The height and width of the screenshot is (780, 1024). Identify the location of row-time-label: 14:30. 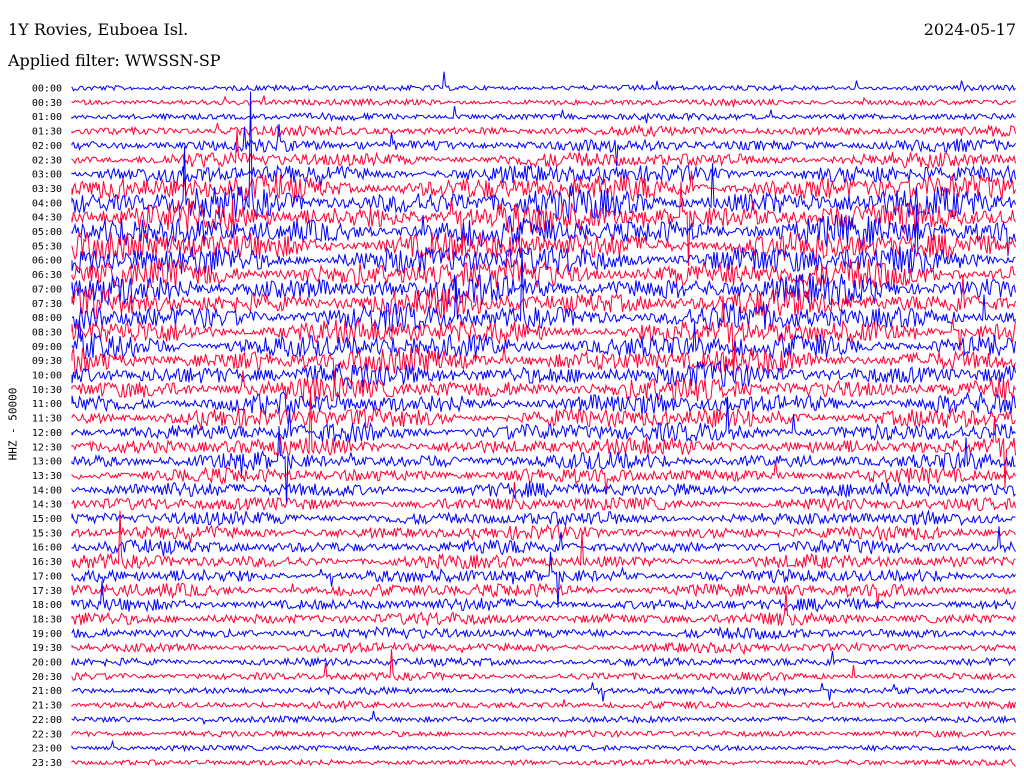
(47, 505).